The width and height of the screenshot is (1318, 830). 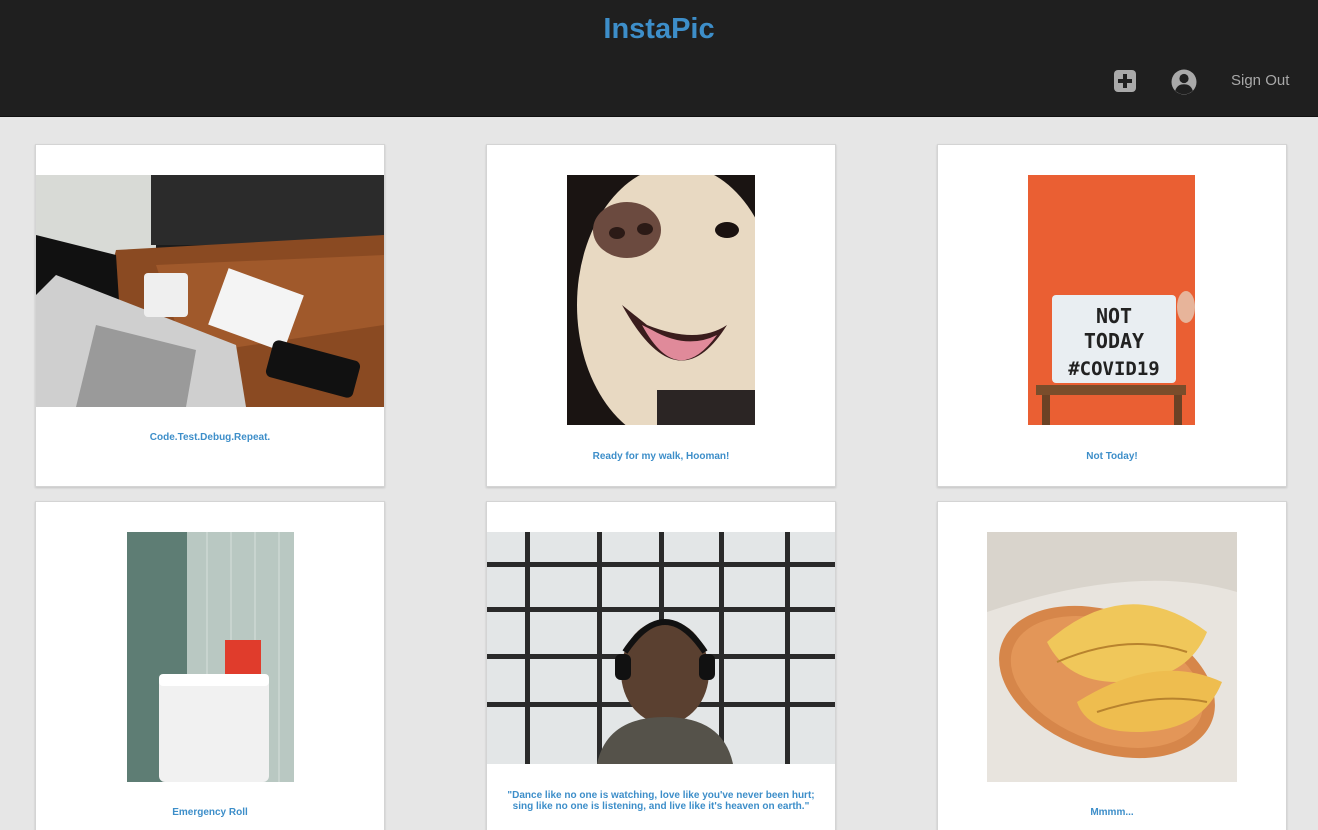 What do you see at coordinates (1114, 369) in the screenshot?
I see `lightbox-line3: #COVID19` at bounding box center [1114, 369].